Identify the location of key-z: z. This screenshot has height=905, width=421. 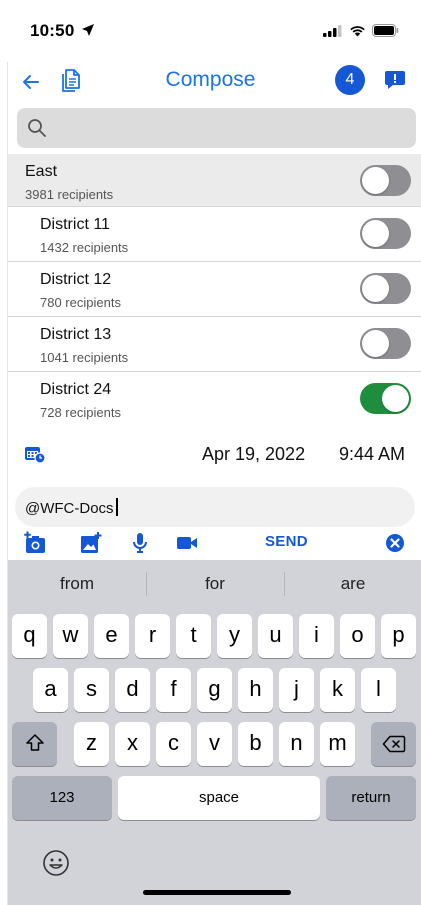
(91, 744).